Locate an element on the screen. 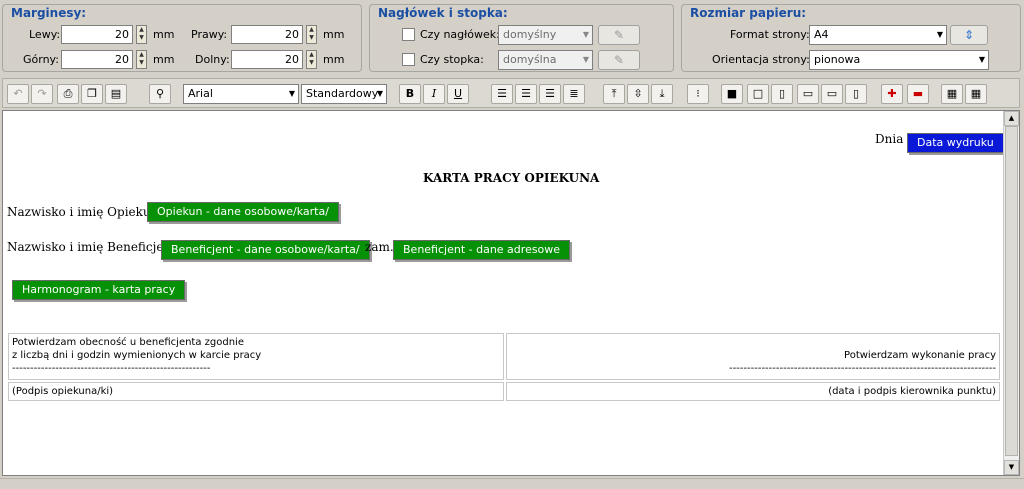 The image size is (1024, 489). valign-top-icon: ⤒ is located at coordinates (614, 93).